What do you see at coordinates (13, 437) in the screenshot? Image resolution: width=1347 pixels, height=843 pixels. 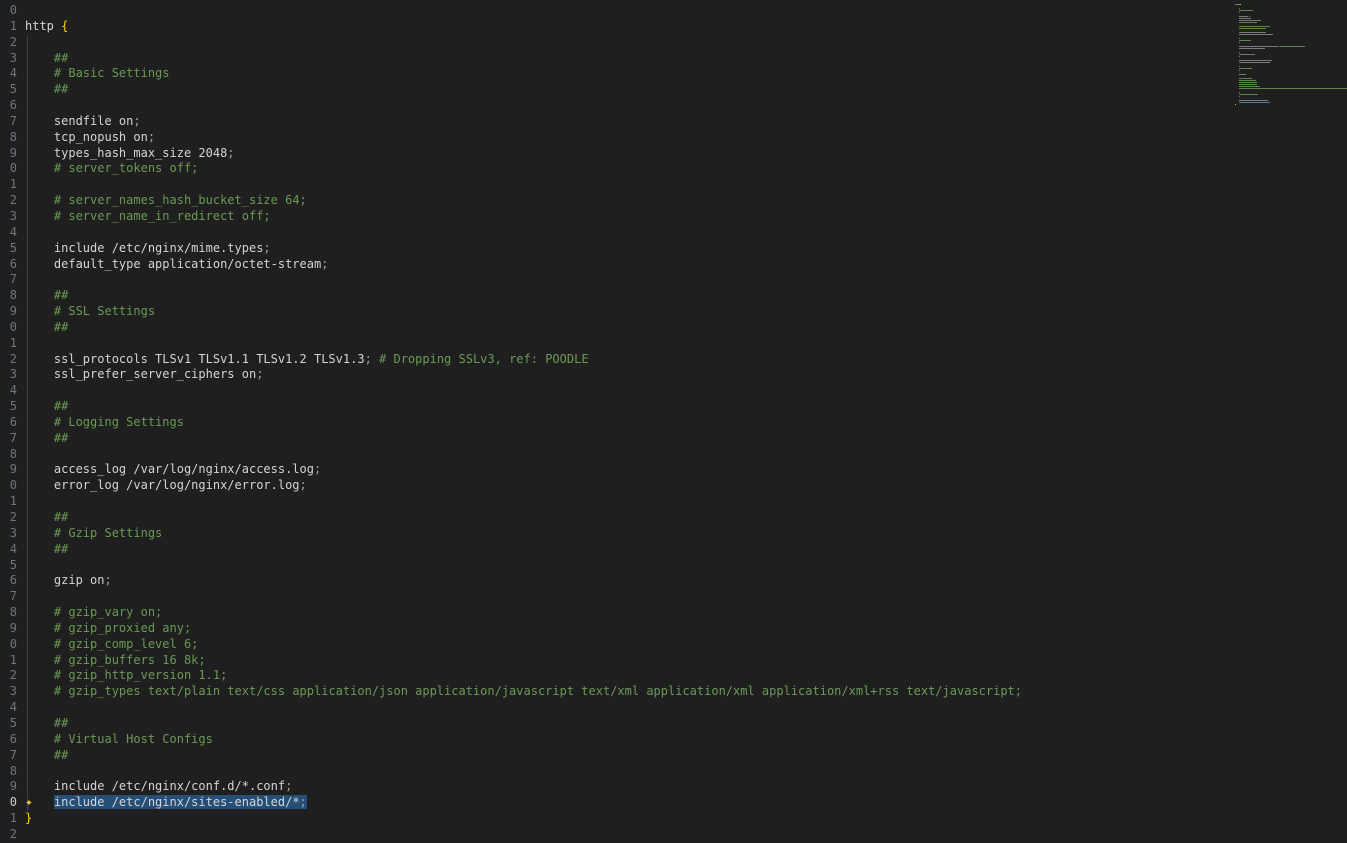 I see `line-number: 7` at bounding box center [13, 437].